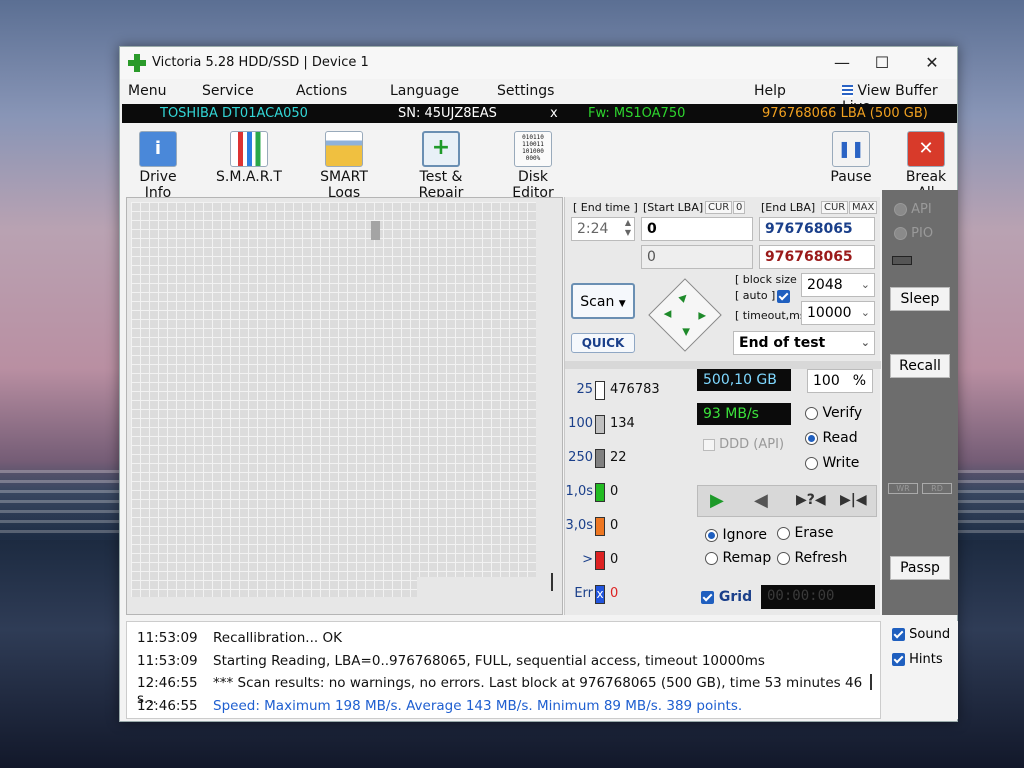  What do you see at coordinates (697, 257) in the screenshot?
I see `start-lba-current: 0` at bounding box center [697, 257].